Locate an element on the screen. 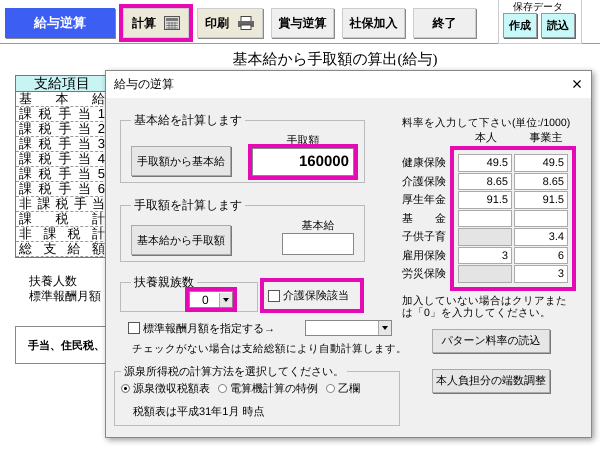 The image size is (600, 454). toolbar-button: 給与逆算 is located at coordinates (60, 23).